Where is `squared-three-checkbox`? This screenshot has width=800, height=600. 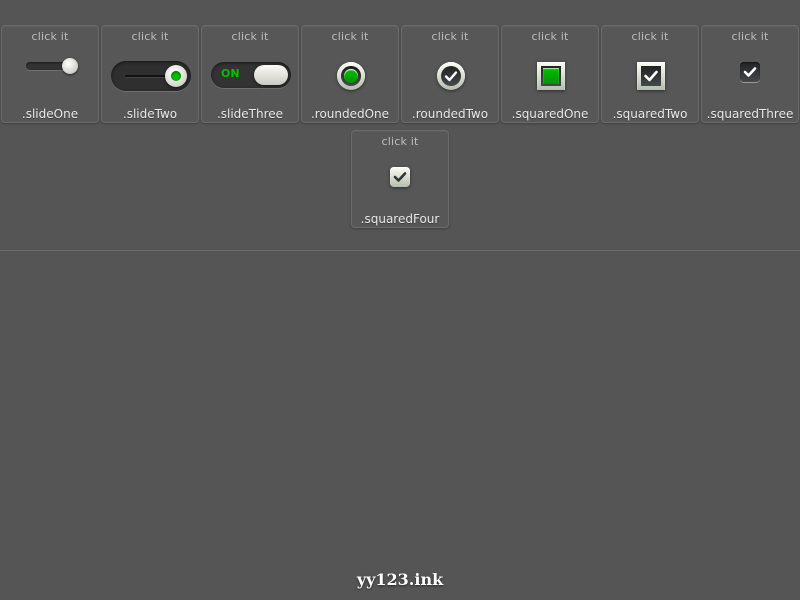 squared-three-checkbox is located at coordinates (750, 72).